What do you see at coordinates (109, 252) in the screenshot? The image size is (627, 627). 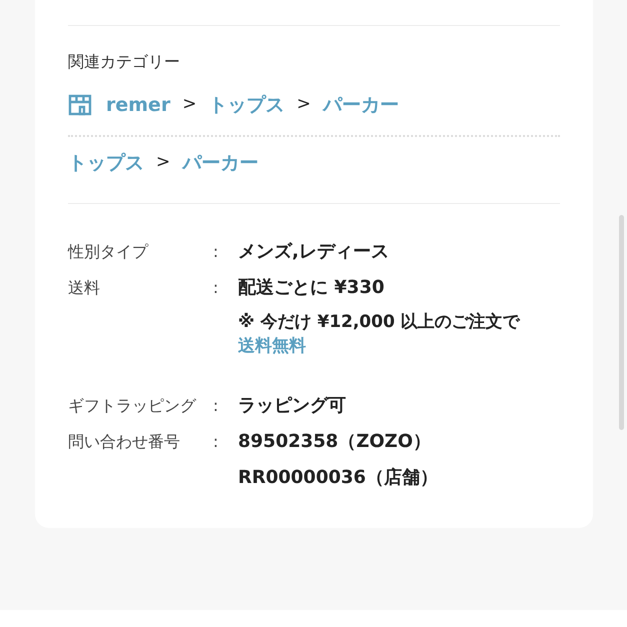 I see `detail-label: 性別タイプ` at bounding box center [109, 252].